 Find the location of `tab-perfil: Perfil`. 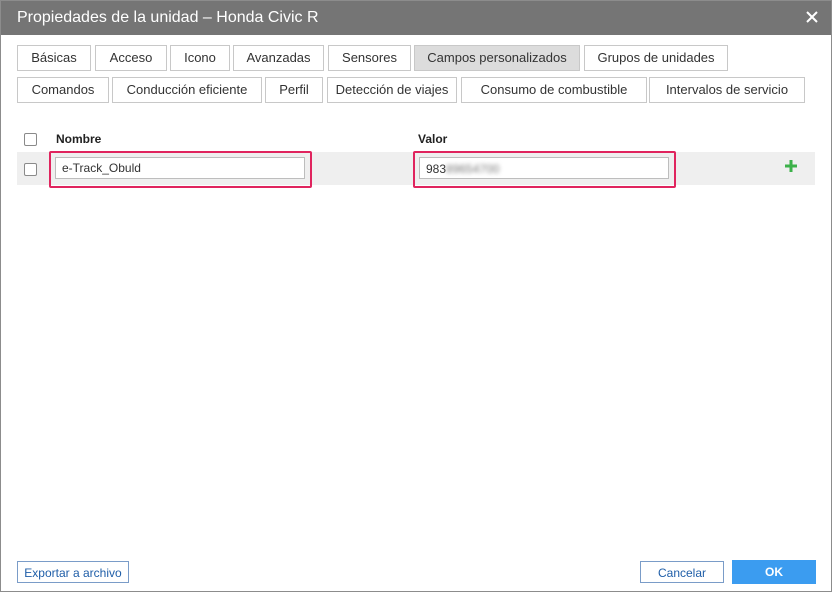

tab-perfil: Perfil is located at coordinates (294, 90).